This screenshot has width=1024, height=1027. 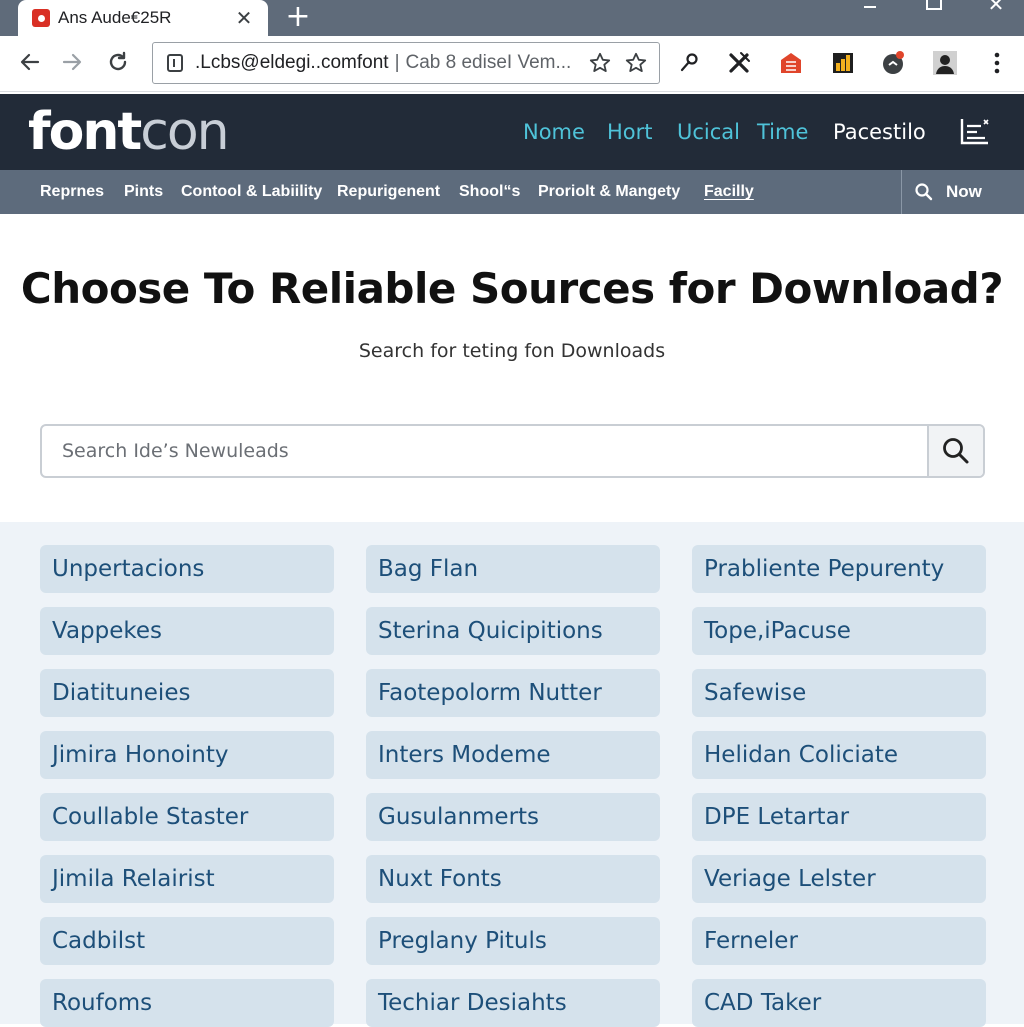 I want to click on page-subtitle: Search for teting fon Downloads, so click(x=512, y=351).